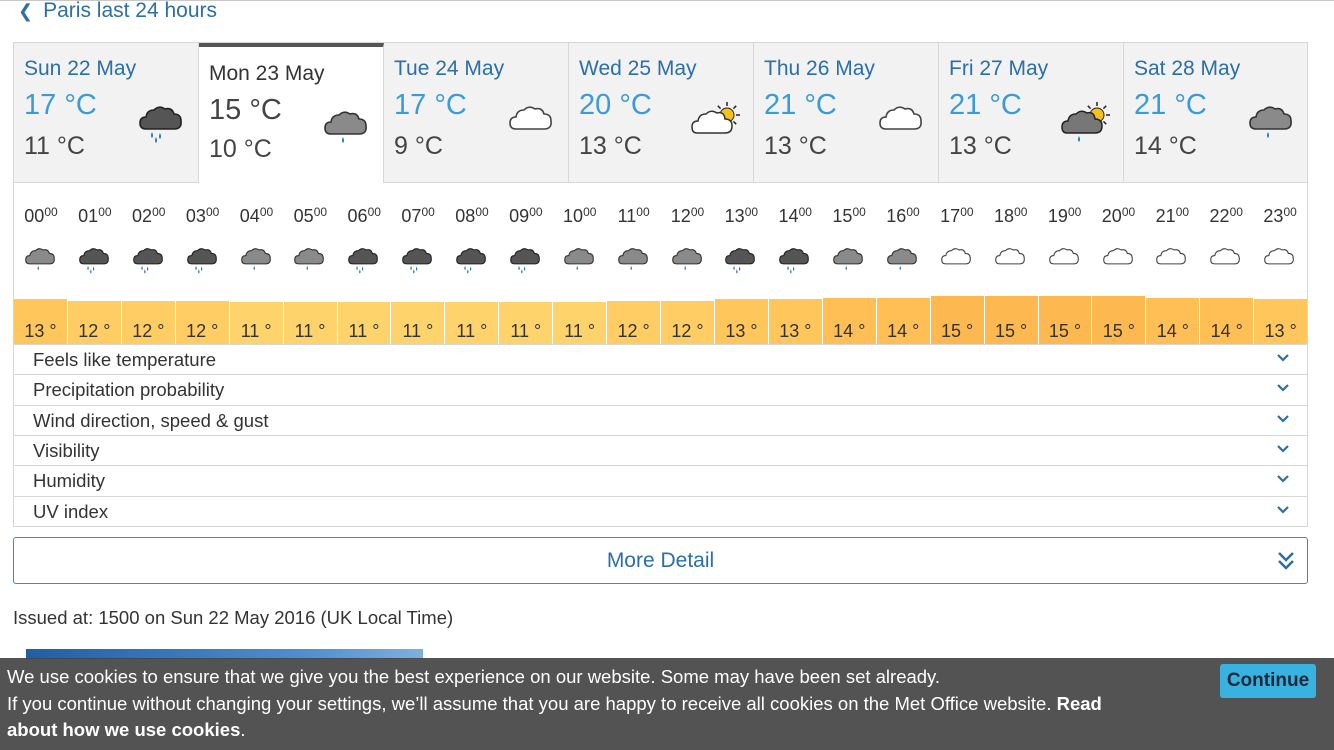 This screenshot has width=1334, height=750. Describe the element at coordinates (1165, 216) in the screenshot. I see `hour-label-hours: 21` at that location.